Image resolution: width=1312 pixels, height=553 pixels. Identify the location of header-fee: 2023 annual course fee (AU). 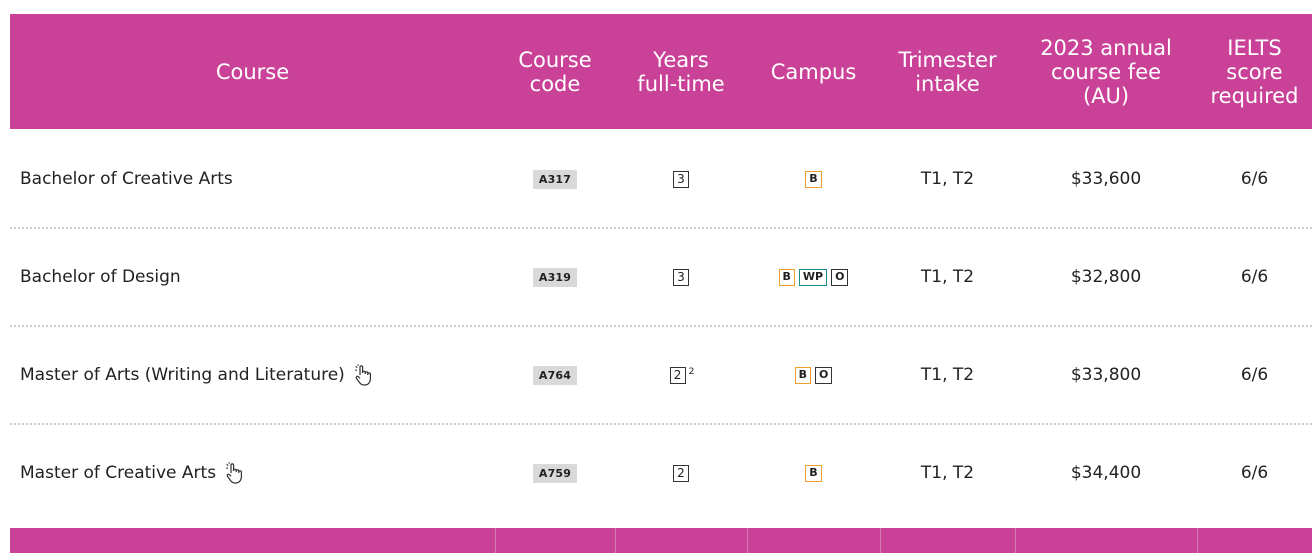
(1106, 71).